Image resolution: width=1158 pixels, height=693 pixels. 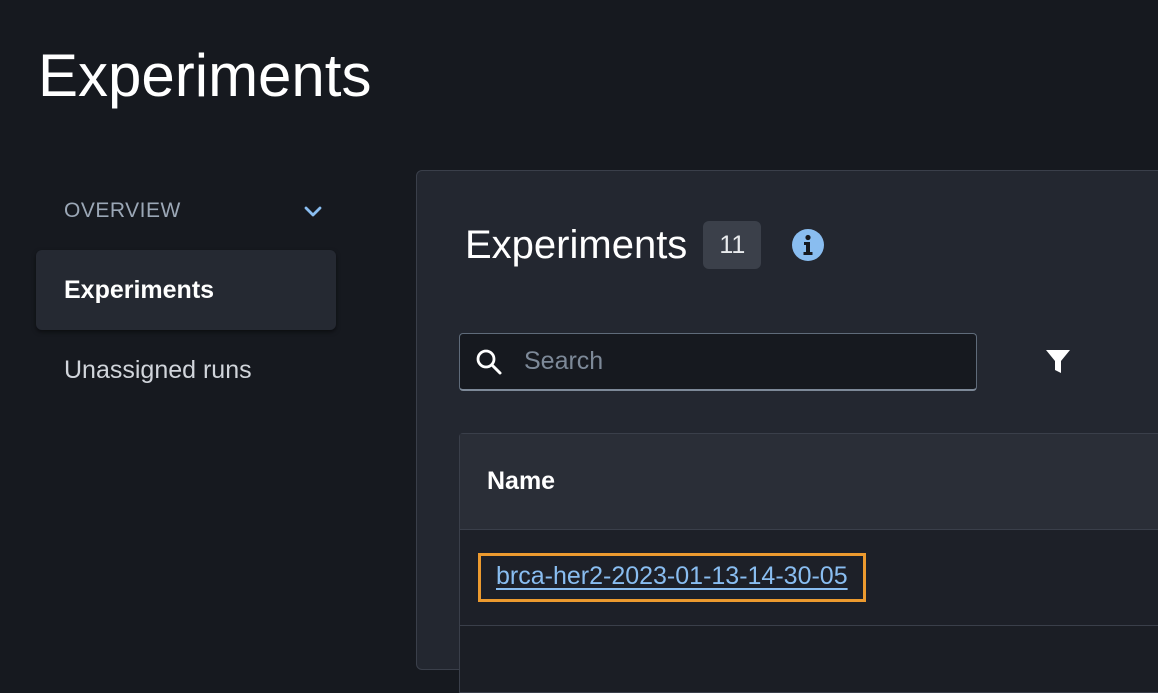 I want to click on table-row: brca-her2-2023-01-13-14-30-05, so click(x=809, y=578).